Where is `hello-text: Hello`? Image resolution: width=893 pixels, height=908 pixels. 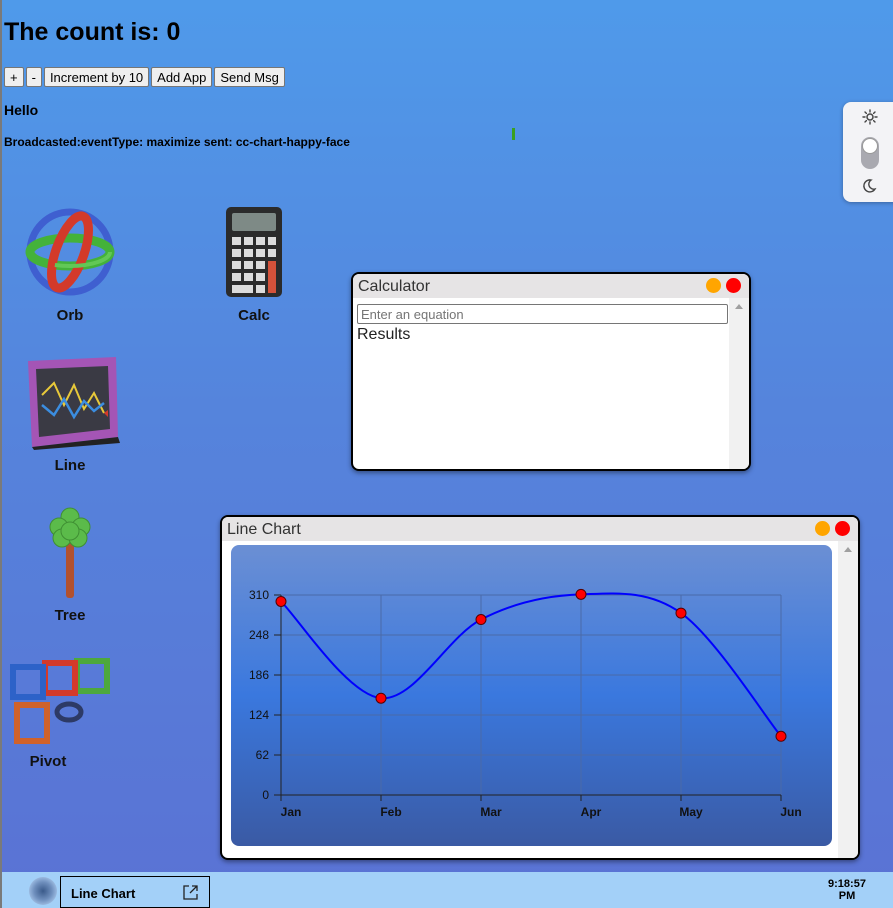 hello-text: Hello is located at coordinates (21, 110).